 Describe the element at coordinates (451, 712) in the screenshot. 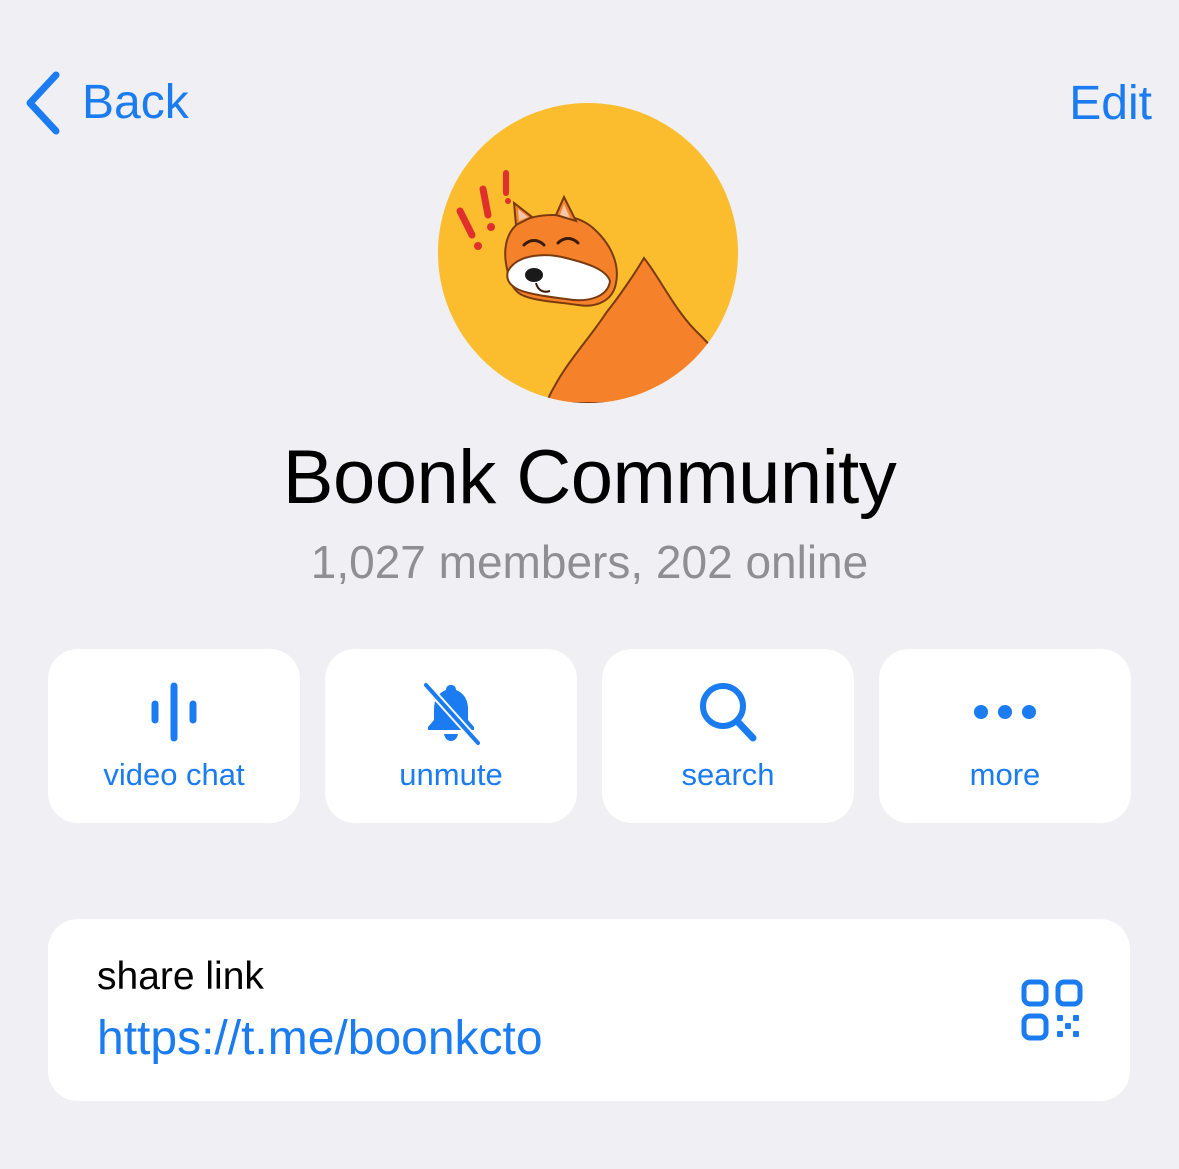

I see `bell-slash-icon` at that location.